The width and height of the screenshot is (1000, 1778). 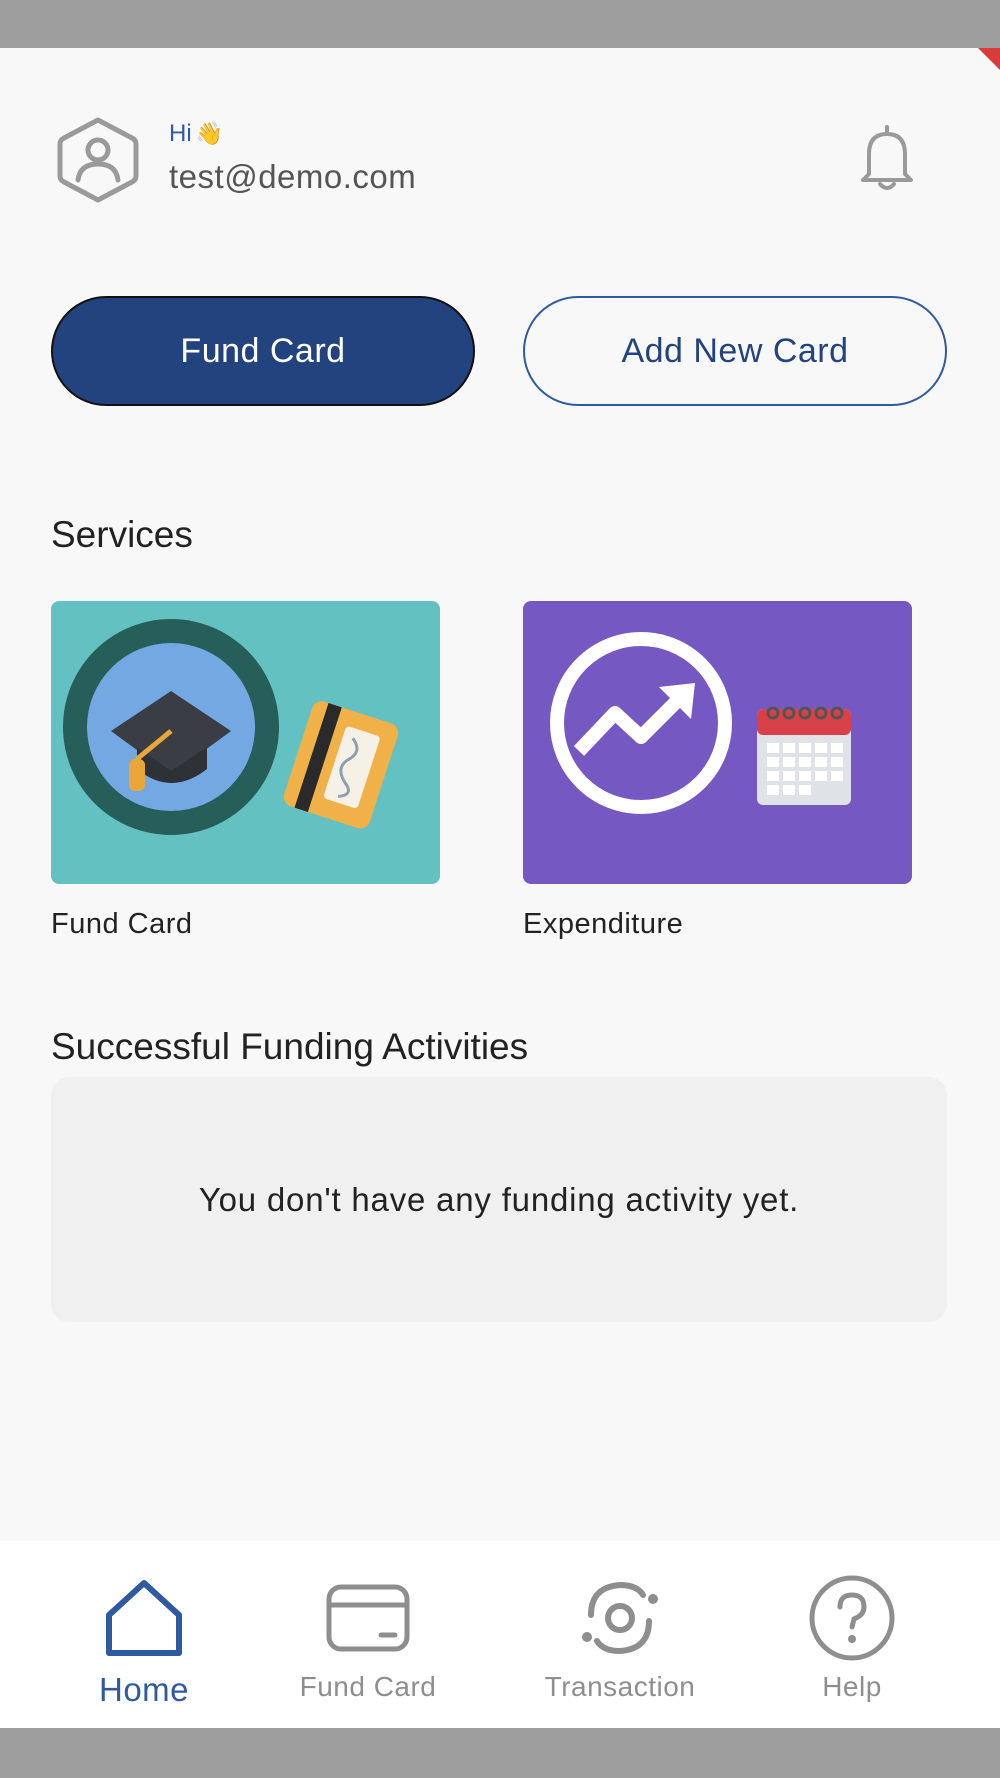 I want to click on transaction-icon, so click(x=620, y=1618).